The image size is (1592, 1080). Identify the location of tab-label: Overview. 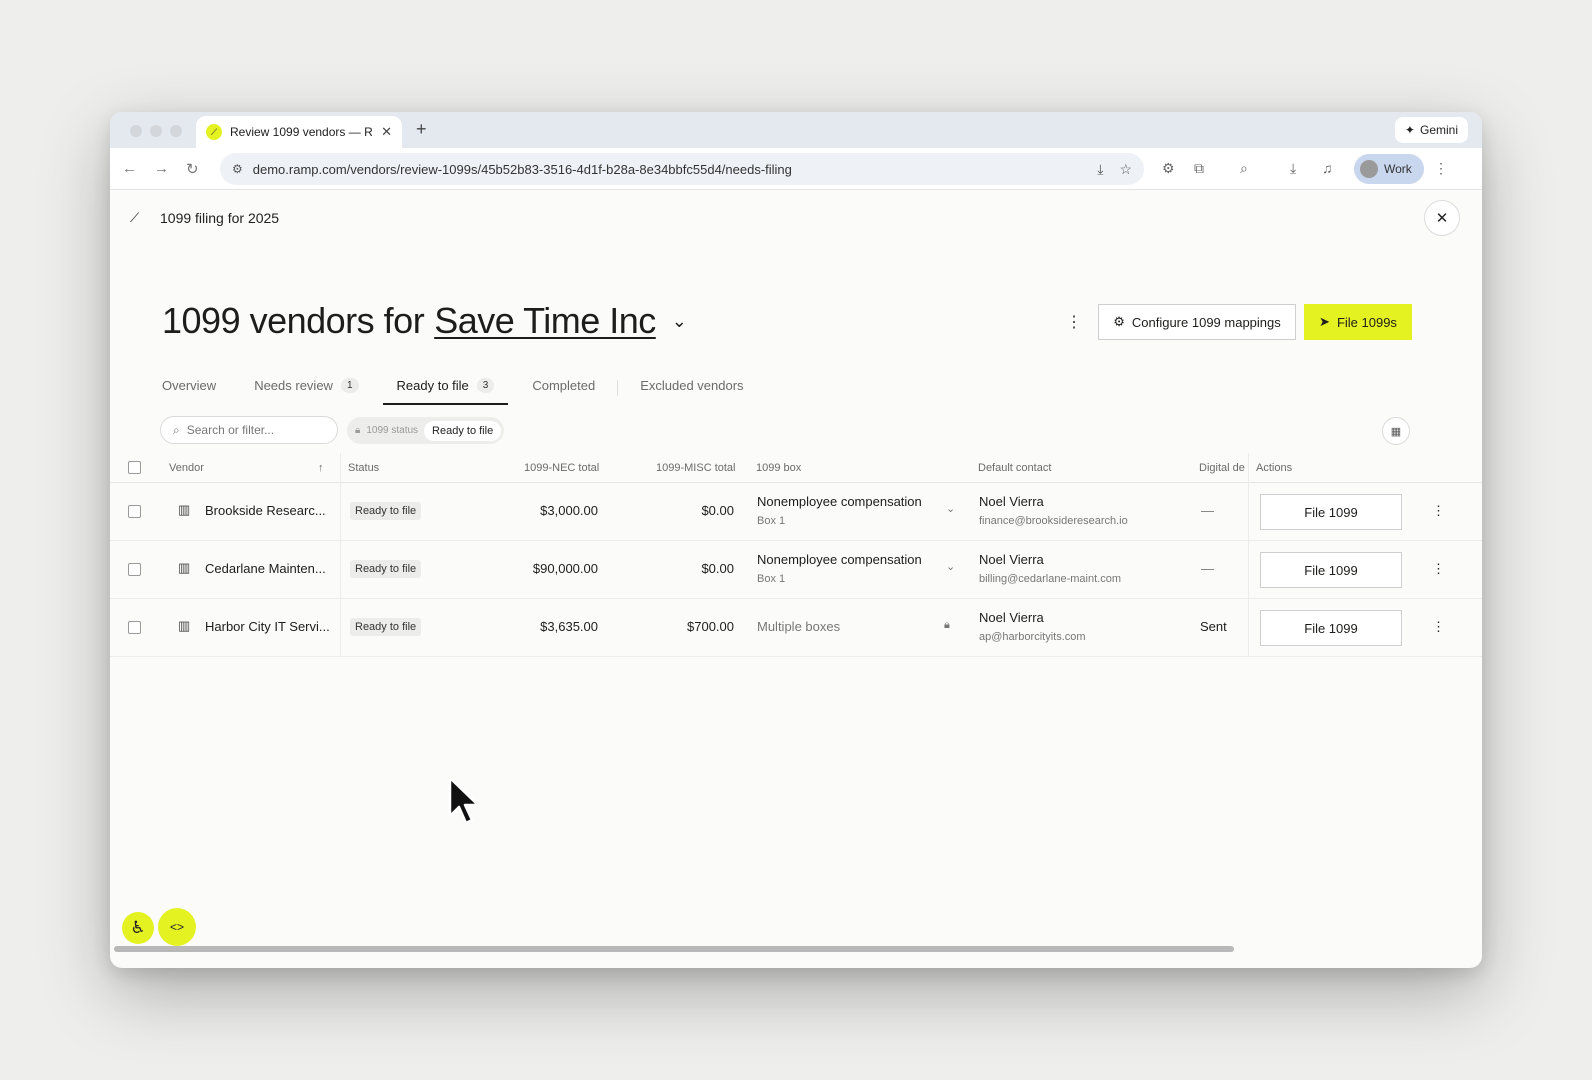
(189, 385).